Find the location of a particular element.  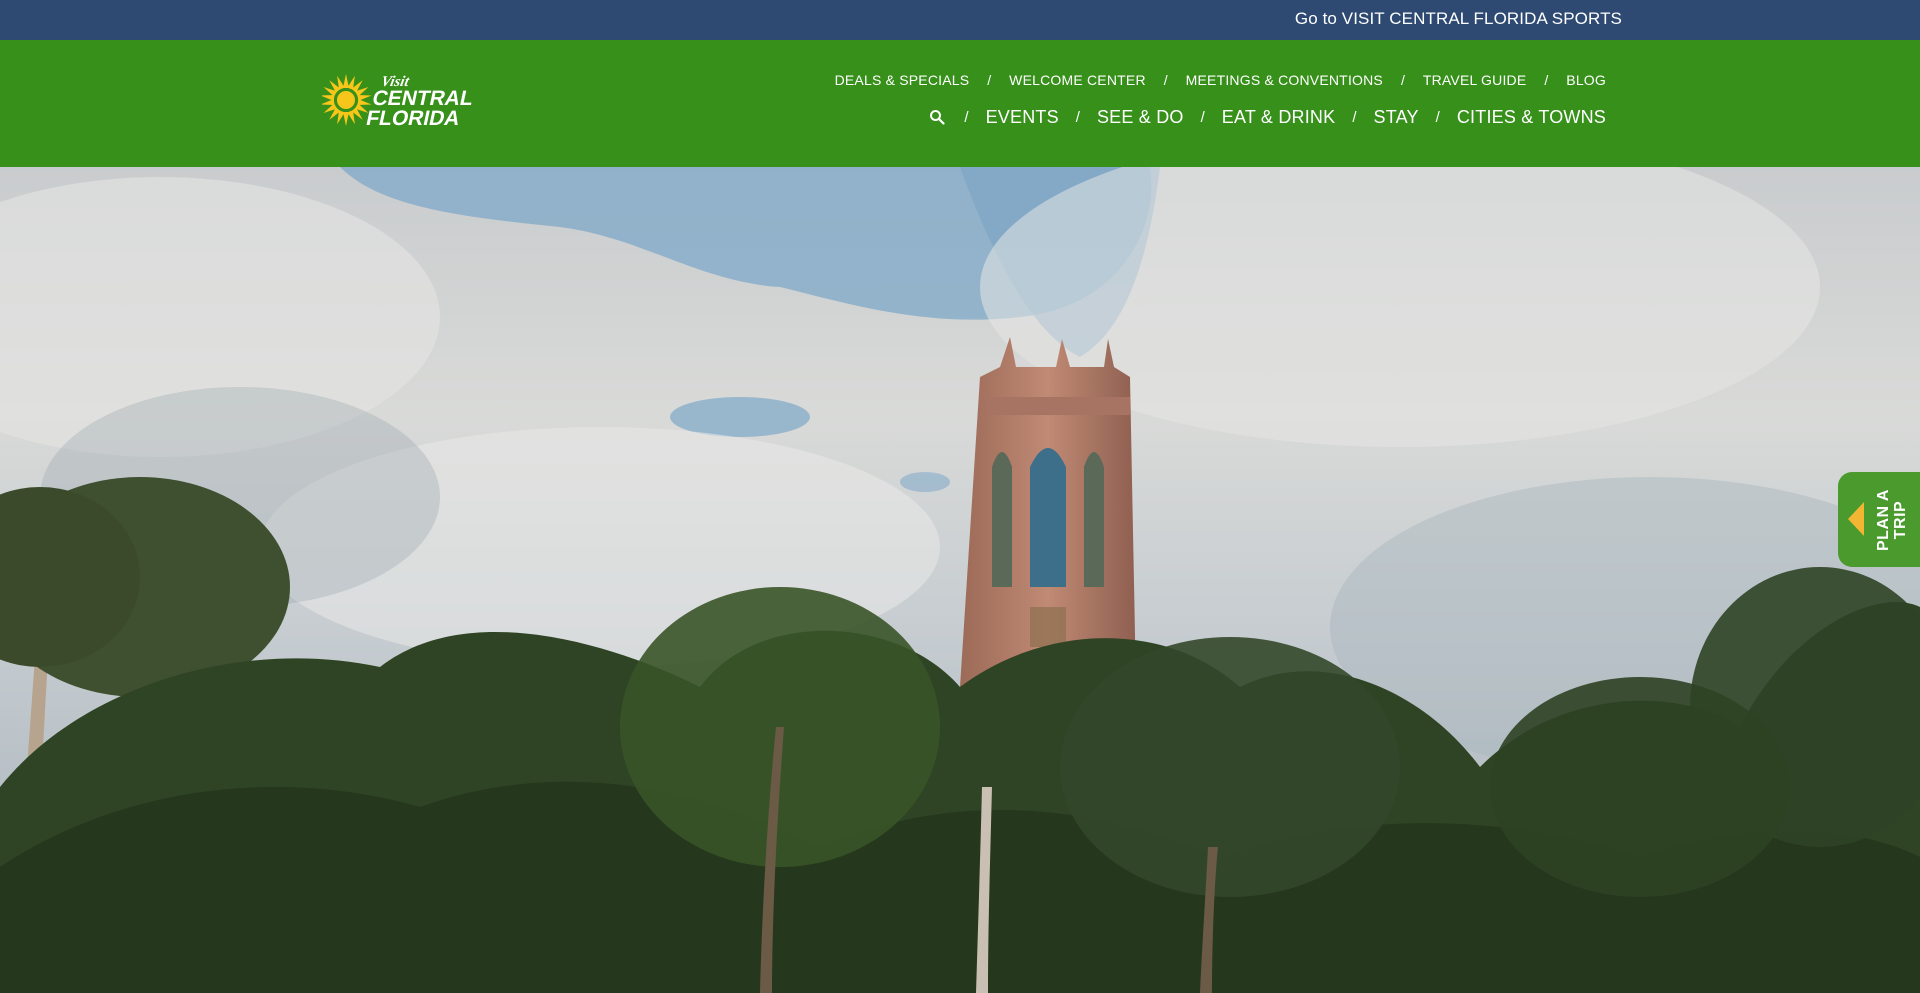

plan-a-trip-label: PLAN A TRIP is located at coordinates (1892, 520).